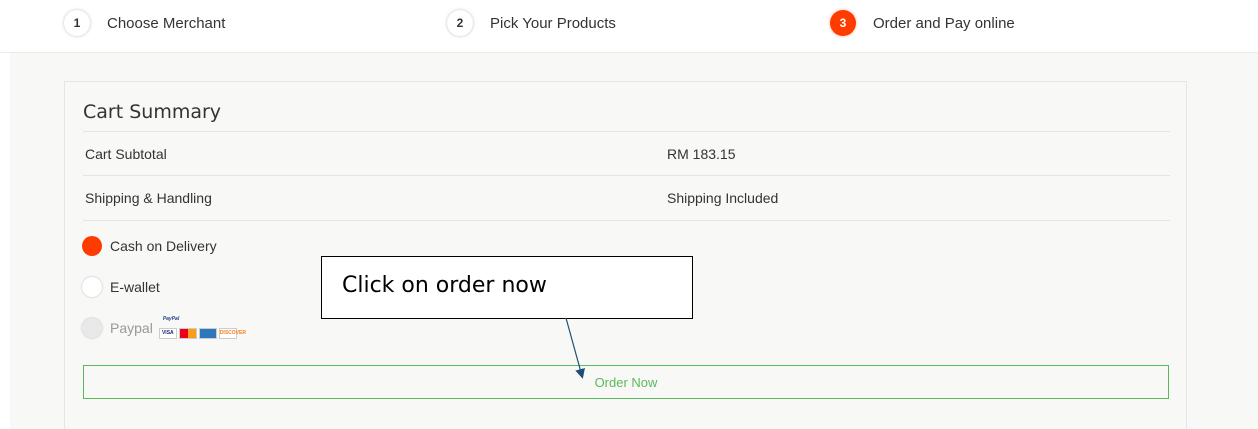  I want to click on step-label-1: Choose Merchant, so click(166, 23).